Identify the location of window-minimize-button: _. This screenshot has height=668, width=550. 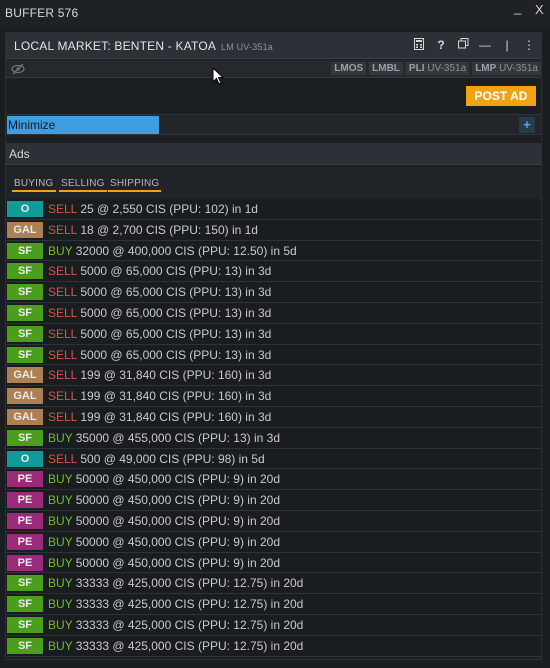
(517, 7).